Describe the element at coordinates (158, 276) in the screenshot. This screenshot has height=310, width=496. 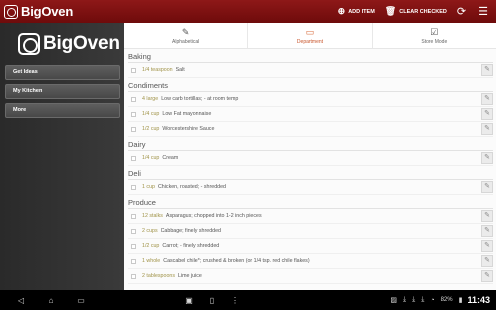
I see `item-quantity: 2 tablespoons` at that location.